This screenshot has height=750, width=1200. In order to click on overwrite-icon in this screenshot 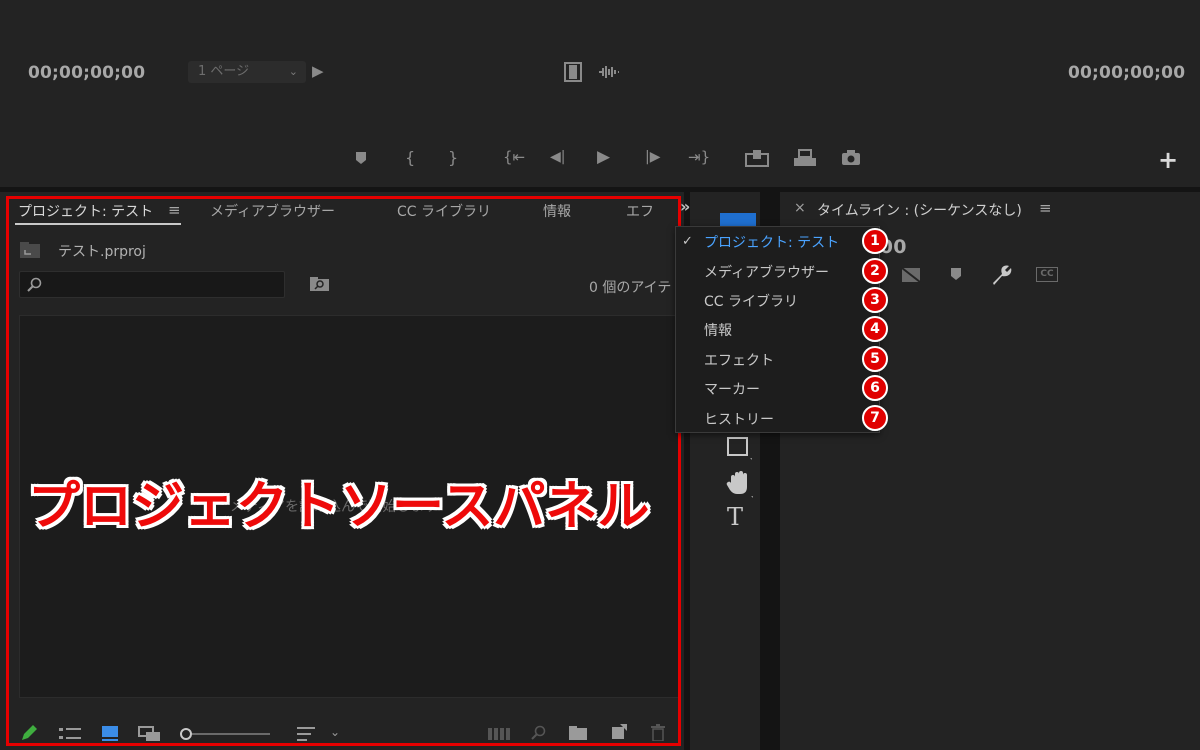, I will do `click(805, 158)`.